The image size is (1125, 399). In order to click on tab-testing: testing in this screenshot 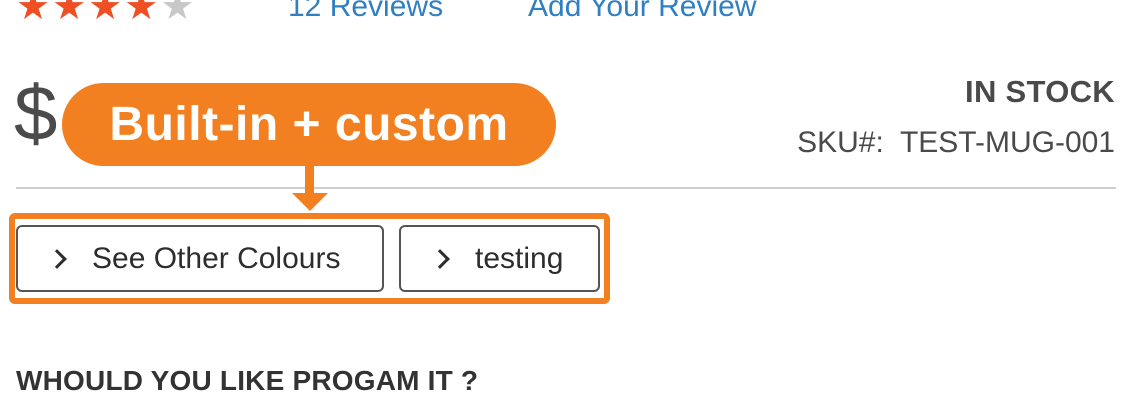, I will do `click(499, 258)`.